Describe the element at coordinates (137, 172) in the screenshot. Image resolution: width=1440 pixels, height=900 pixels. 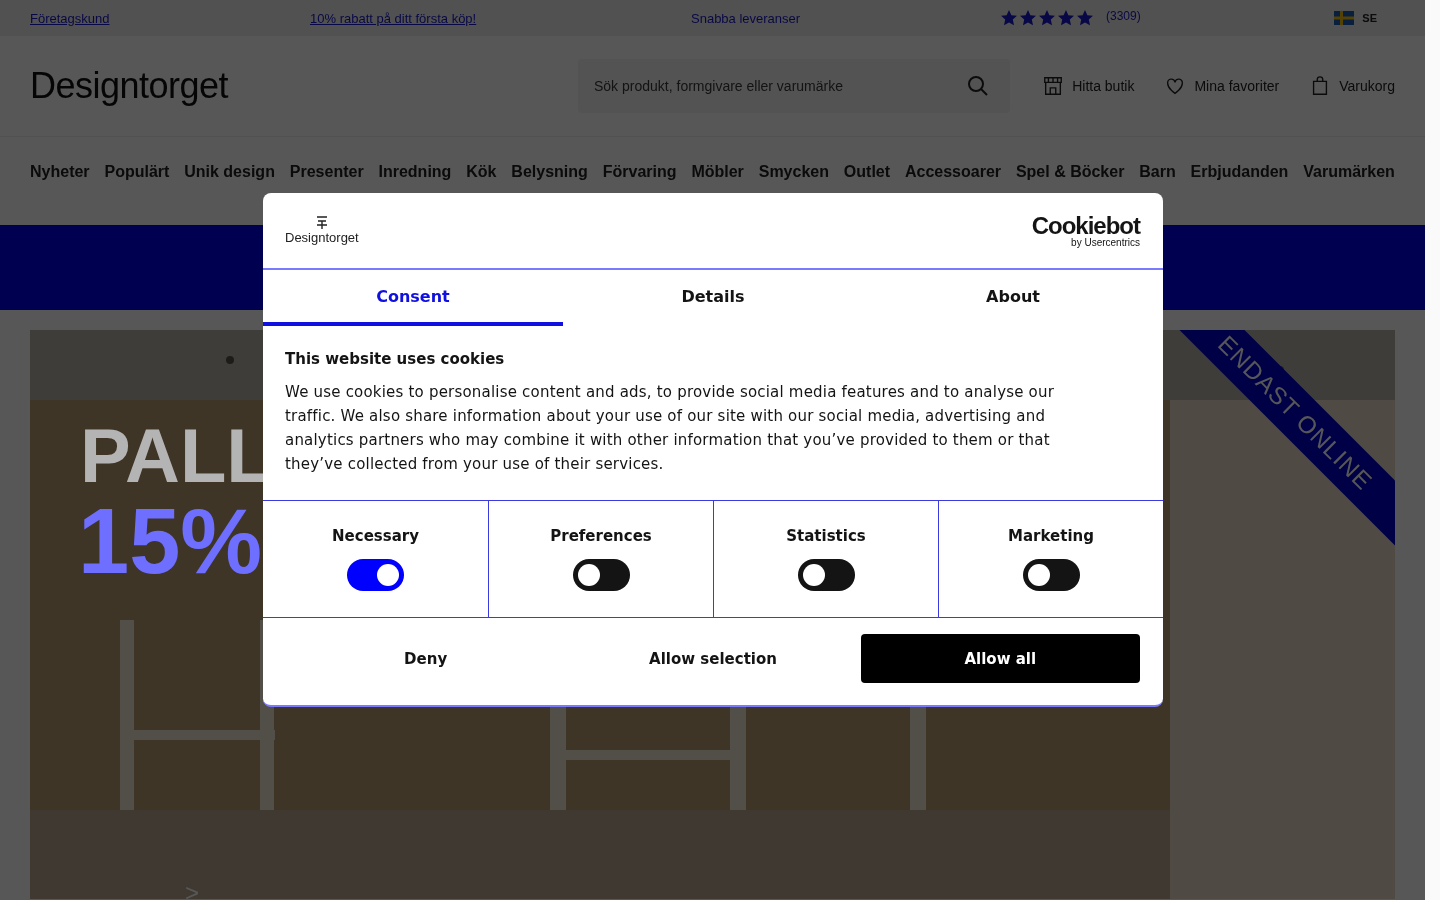
I see `nav-item: Populärt` at that location.